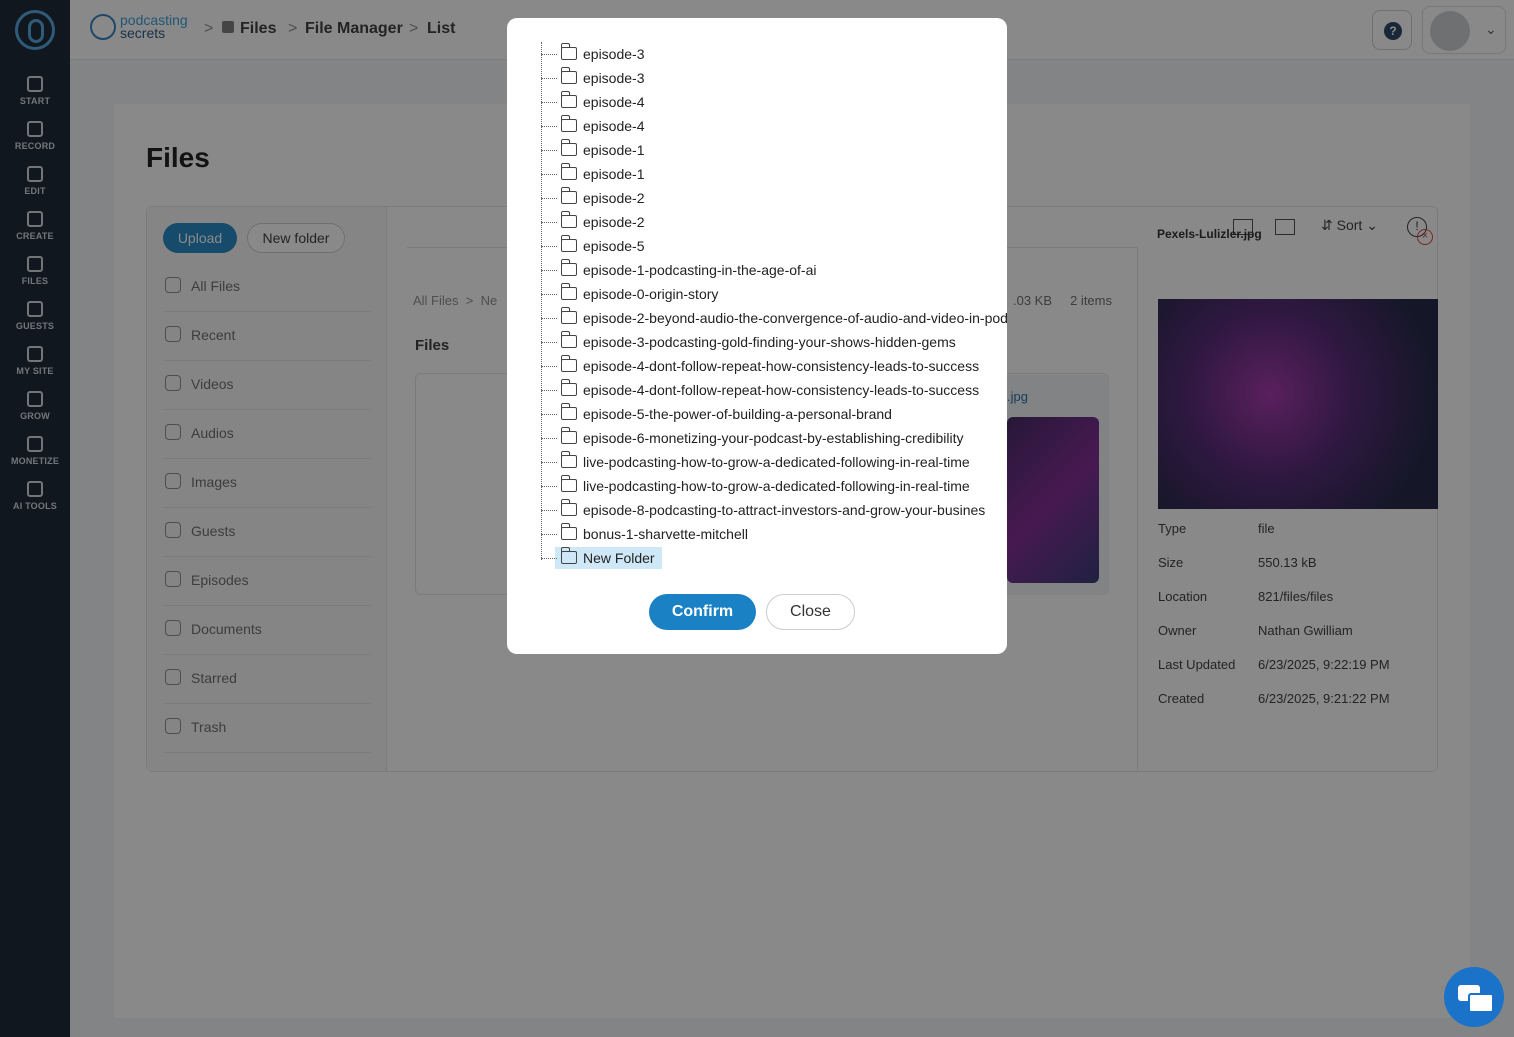  I want to click on folder-tree-item: episode-0-origin-story, so click(774, 294).